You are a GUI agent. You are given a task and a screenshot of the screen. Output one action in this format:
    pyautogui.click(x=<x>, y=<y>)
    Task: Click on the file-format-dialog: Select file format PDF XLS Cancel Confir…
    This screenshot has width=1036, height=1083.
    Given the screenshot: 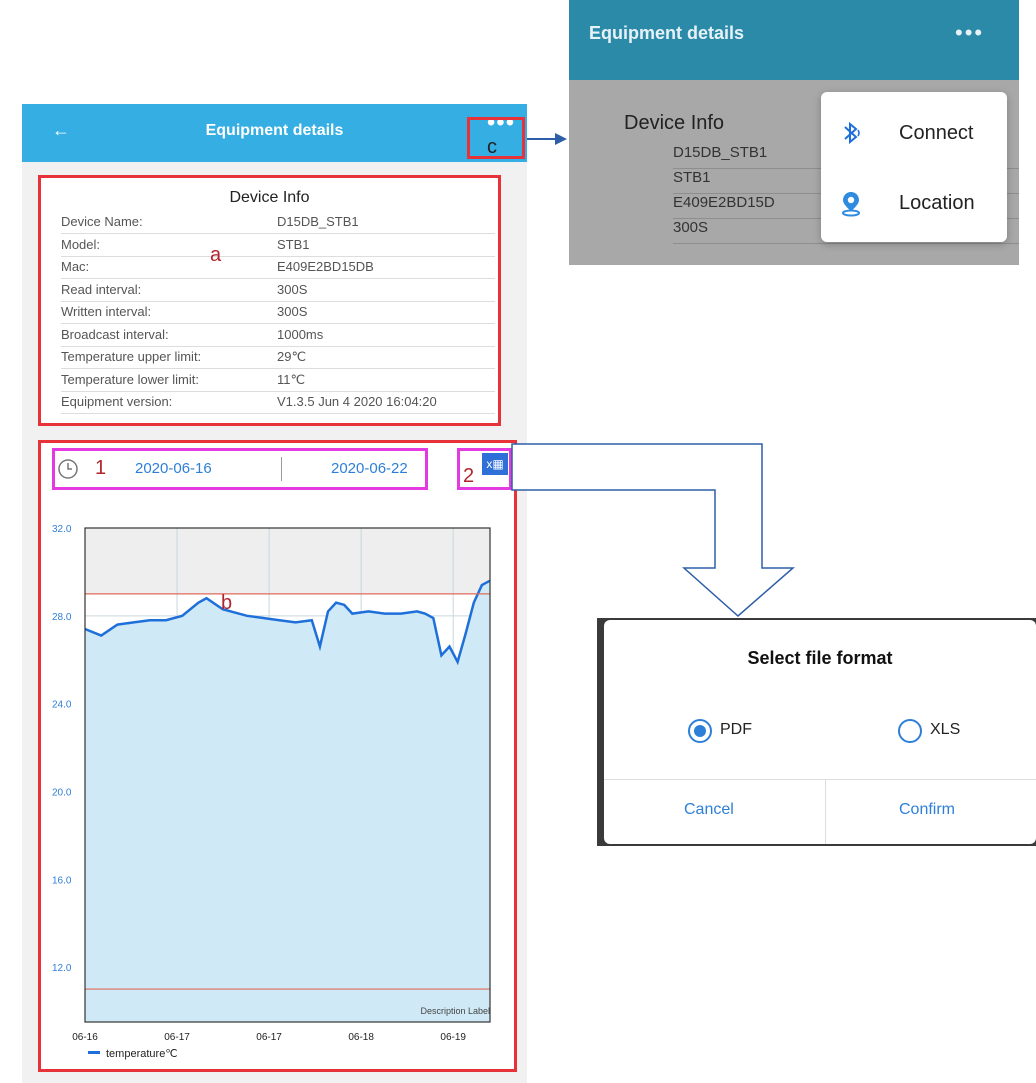 What is the action you would take?
    pyautogui.click(x=820, y=732)
    